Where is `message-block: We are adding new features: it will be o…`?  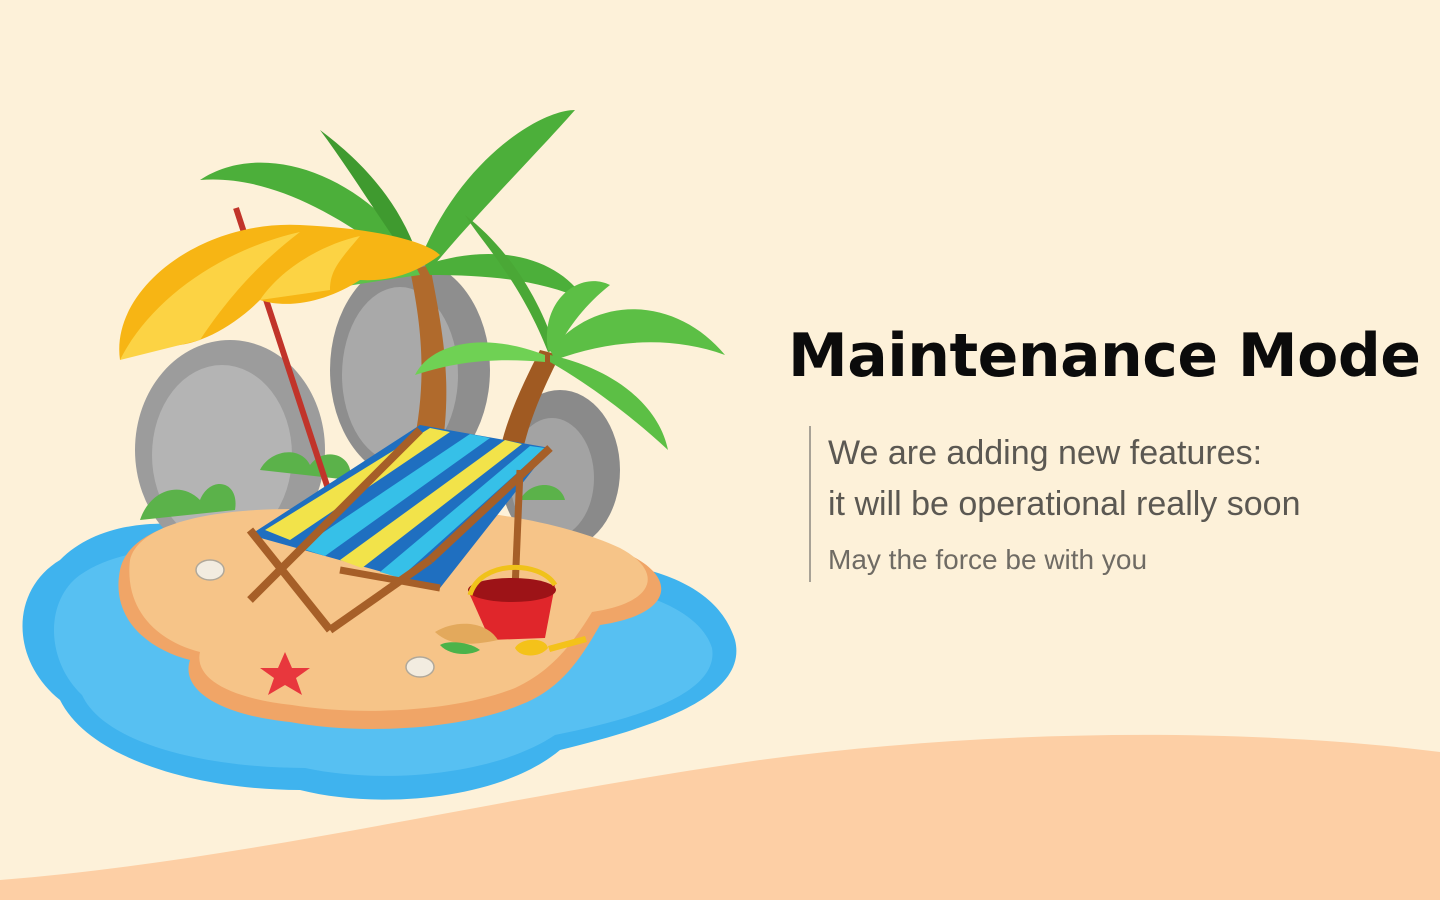
message-block: We are adding new features: it will be o… is located at coordinates (1118, 504).